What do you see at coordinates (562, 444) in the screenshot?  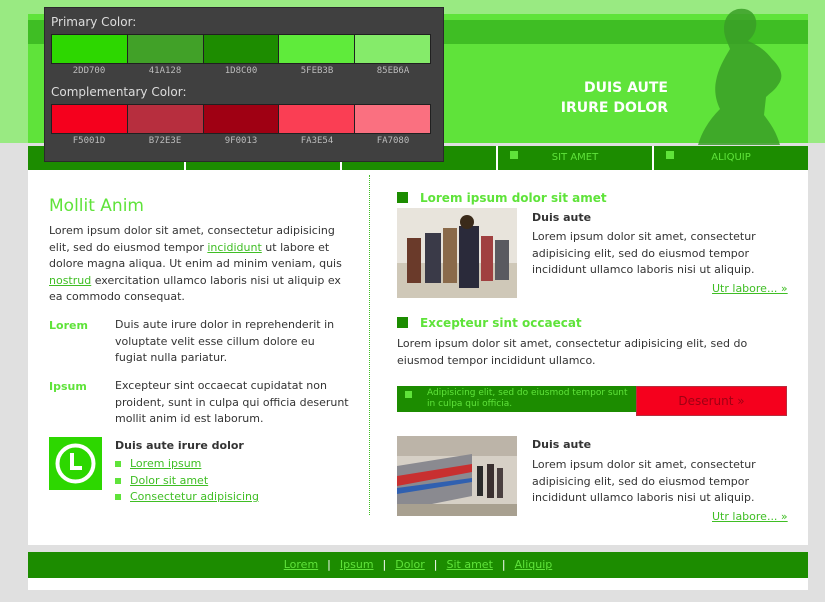 I see `section3-subtitle: Duis aute` at bounding box center [562, 444].